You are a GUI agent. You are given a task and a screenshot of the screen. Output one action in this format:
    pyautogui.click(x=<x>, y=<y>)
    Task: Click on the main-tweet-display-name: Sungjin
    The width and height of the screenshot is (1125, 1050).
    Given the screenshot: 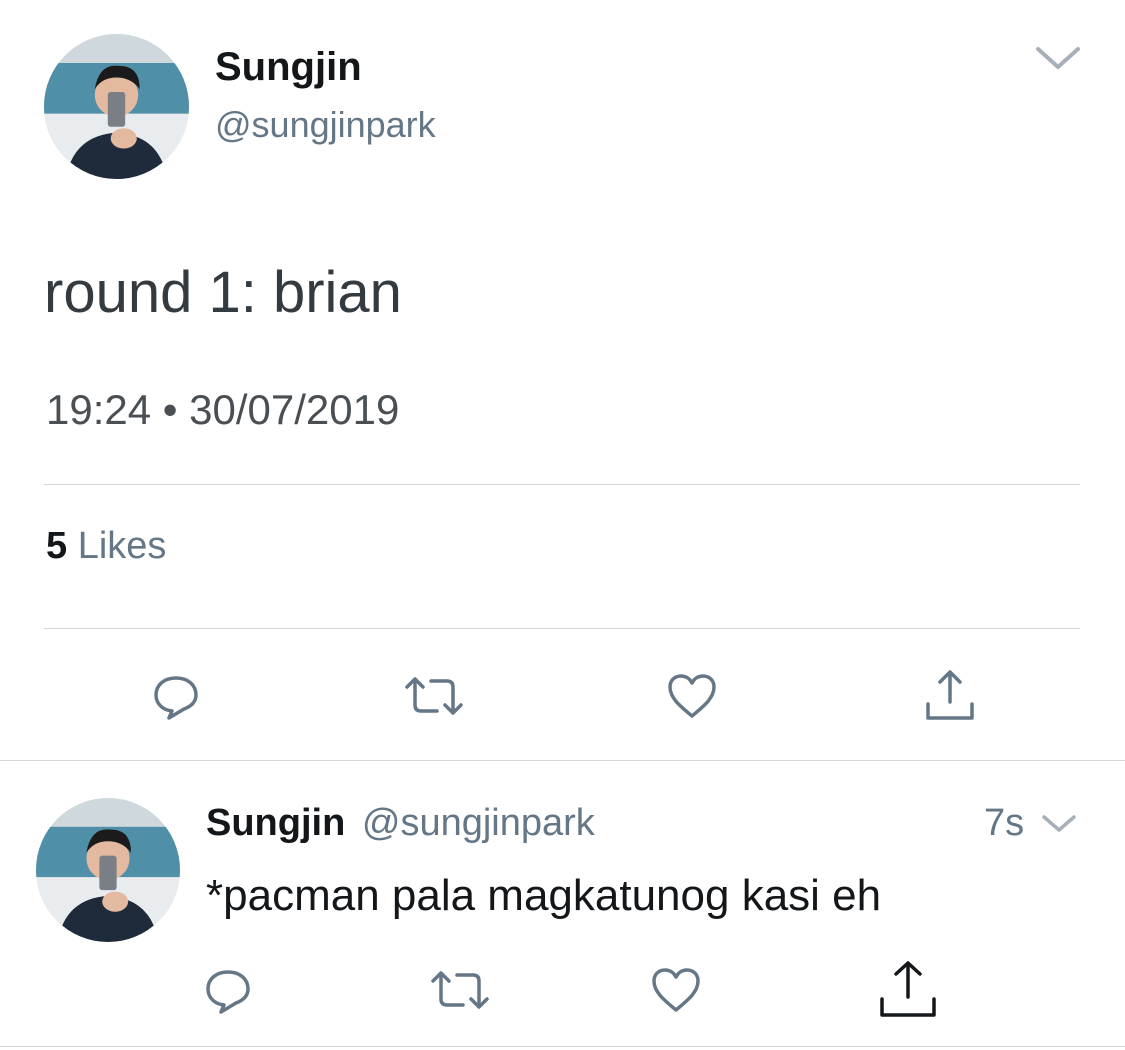 What is the action you would take?
    pyautogui.click(x=288, y=67)
    